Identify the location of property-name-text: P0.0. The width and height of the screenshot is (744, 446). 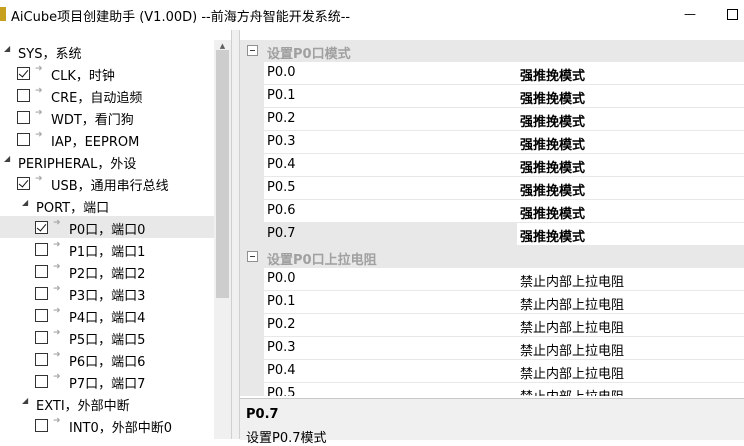
(281, 278).